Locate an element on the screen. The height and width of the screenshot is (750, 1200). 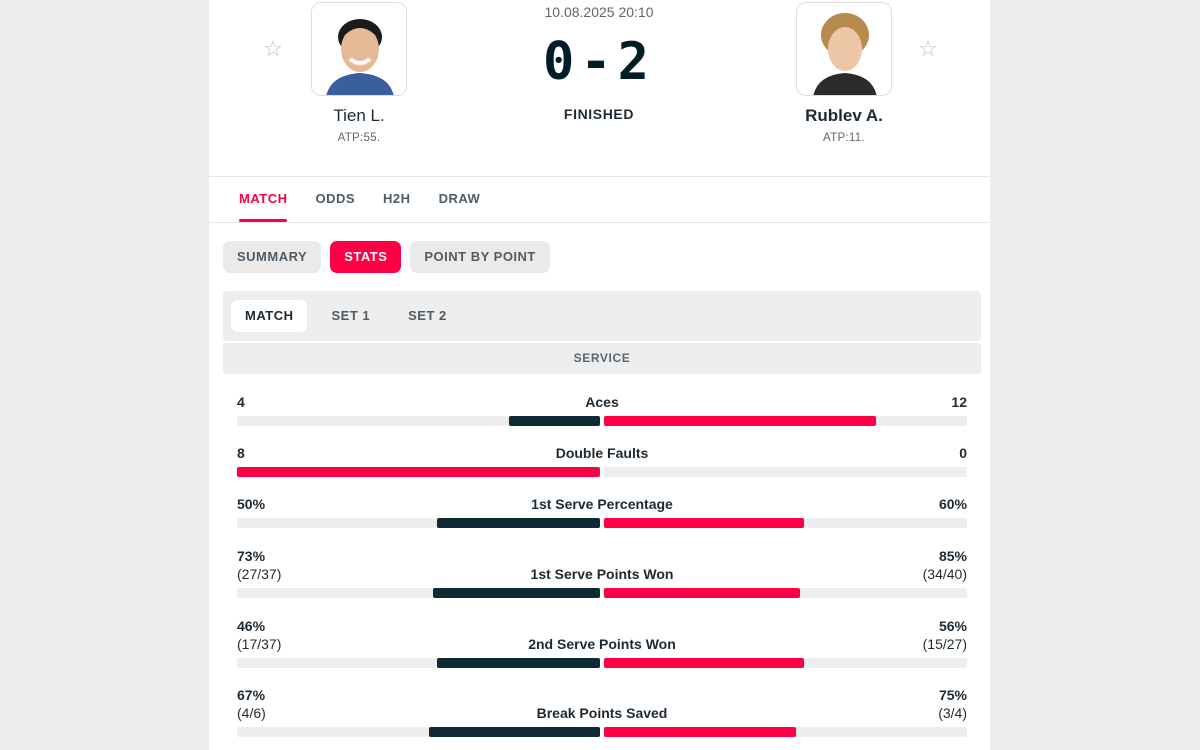
stat-away-value: 12 is located at coordinates (959, 402).